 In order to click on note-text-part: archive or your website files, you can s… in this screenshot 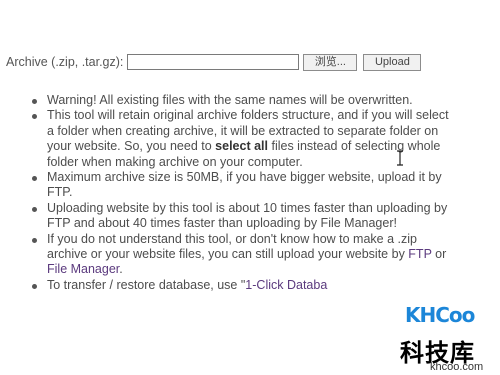, I will do `click(228, 254)`.